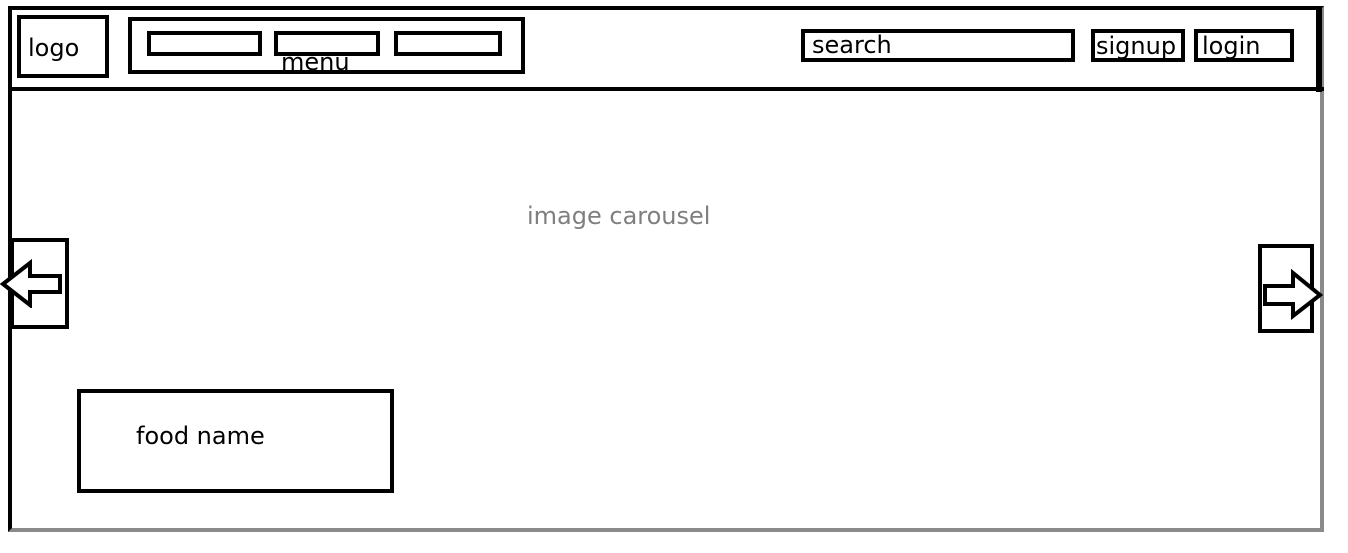 The height and width of the screenshot is (553, 1348). I want to click on logo-label: logo, so click(54, 48).